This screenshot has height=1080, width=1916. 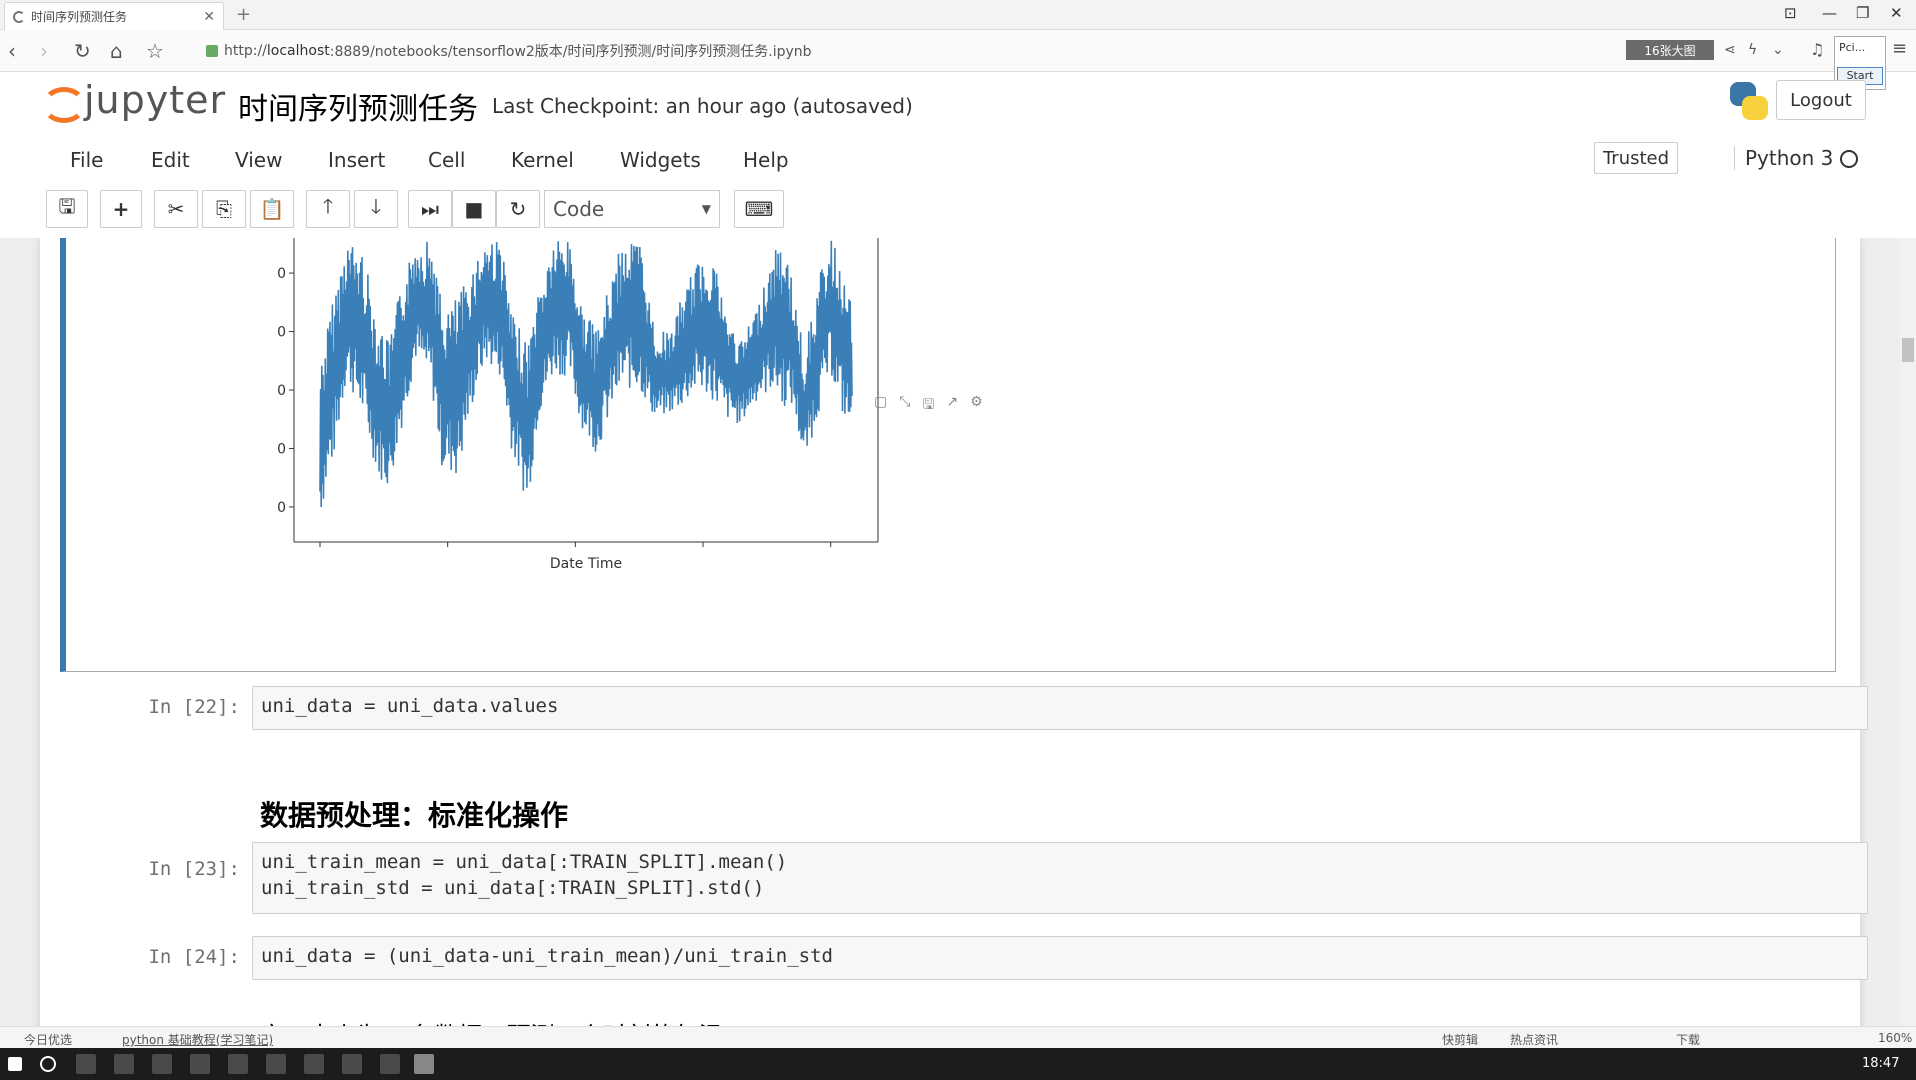 I want to click on run-button: ⏭, so click(x=430, y=209).